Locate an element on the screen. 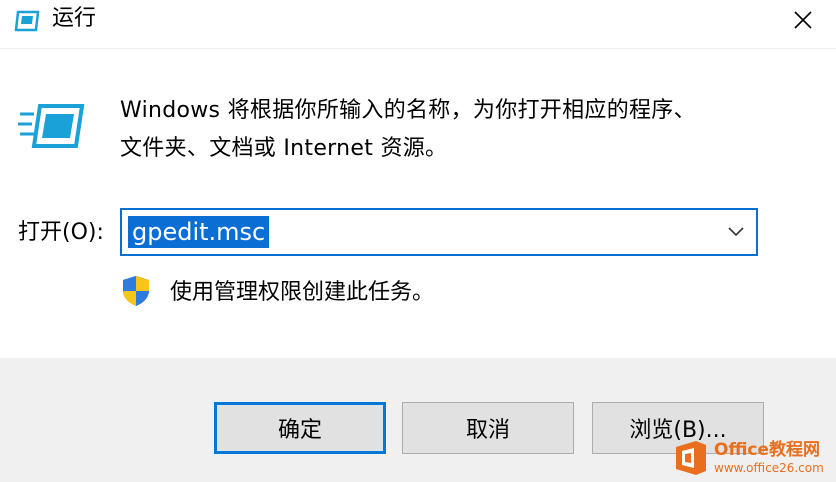 This screenshot has width=836, height=482. combobox-dropdown-button is located at coordinates (736, 232).